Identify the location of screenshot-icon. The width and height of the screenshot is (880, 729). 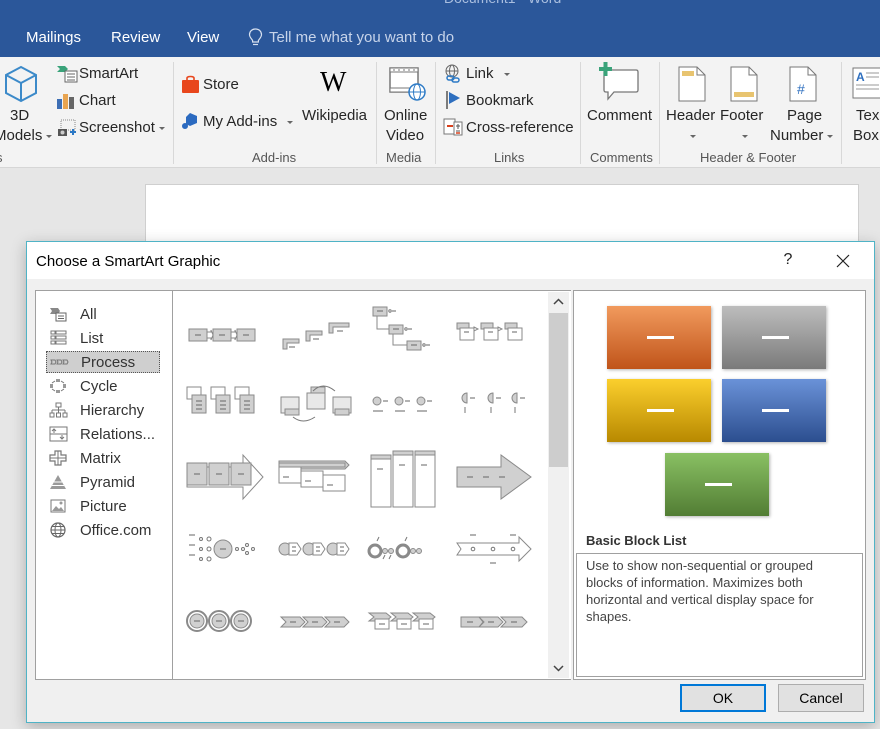
(67, 127).